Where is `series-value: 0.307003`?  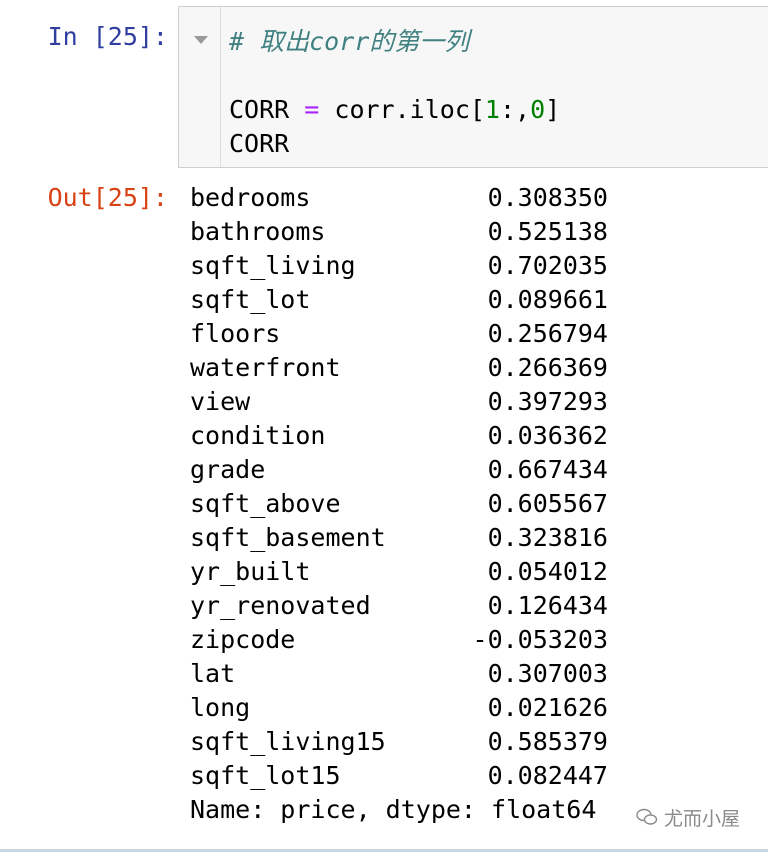
series-value: 0.307003 is located at coordinates (547, 673).